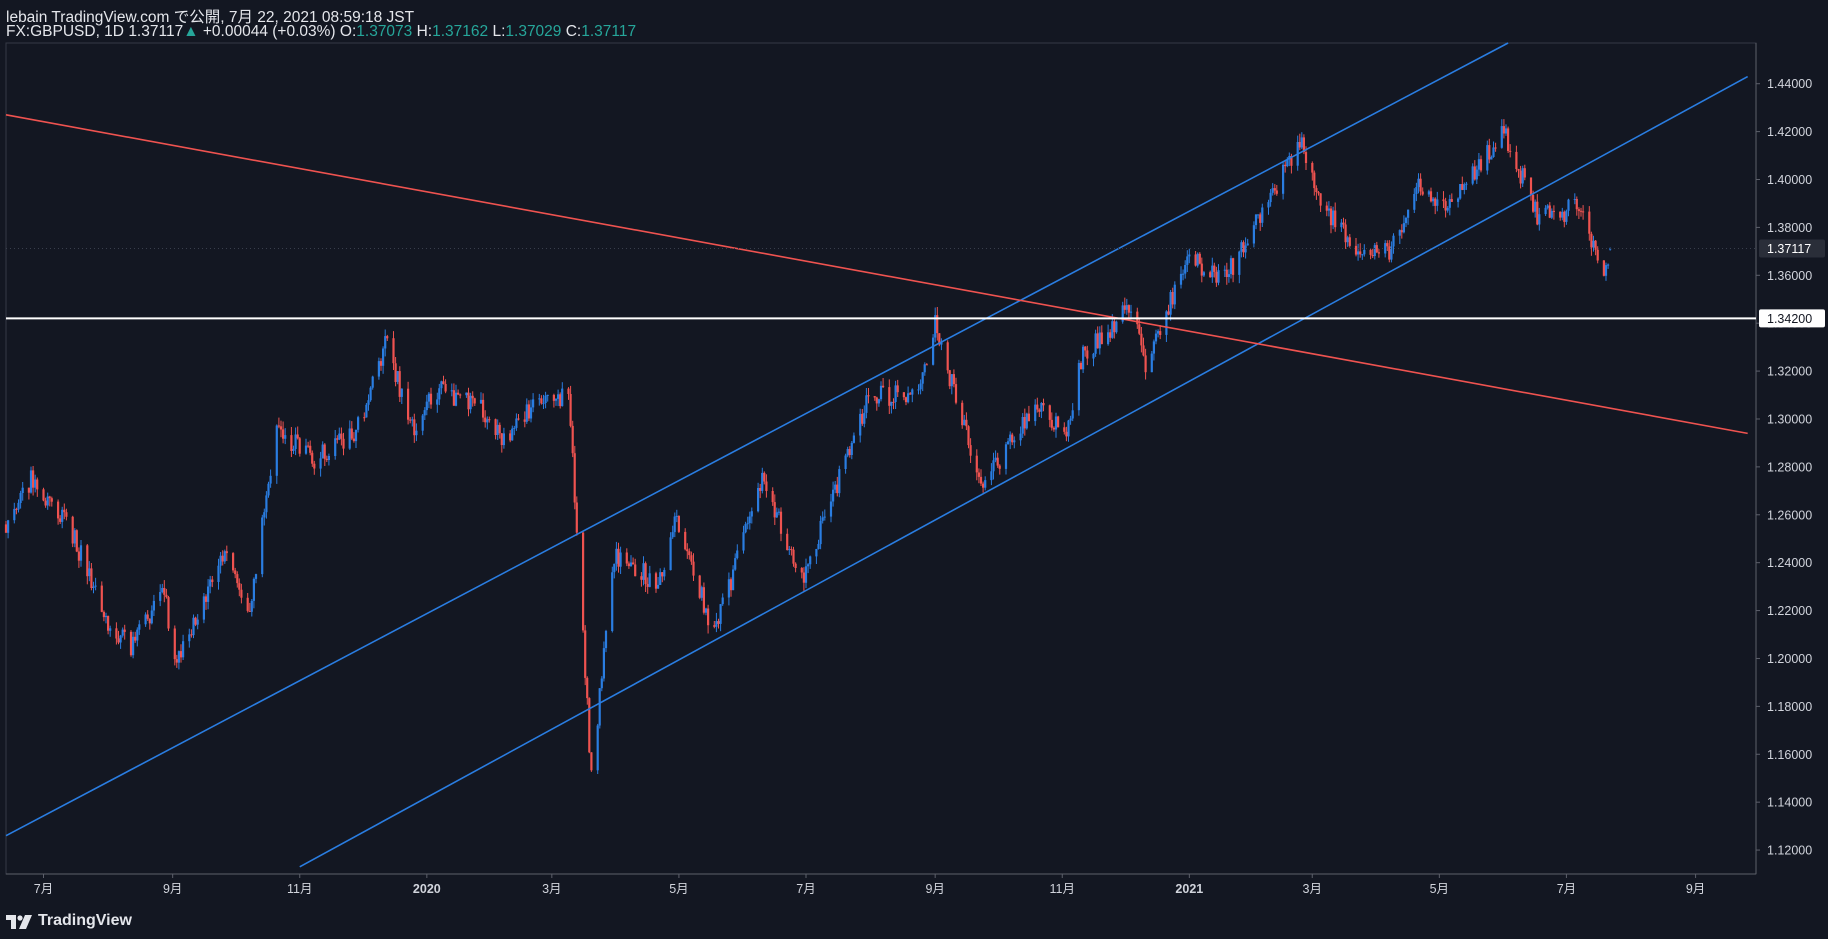 Image resolution: width=1828 pixels, height=939 pixels. Describe the element at coordinates (678, 889) in the screenshot. I see `time-tick-label: 5月` at that location.